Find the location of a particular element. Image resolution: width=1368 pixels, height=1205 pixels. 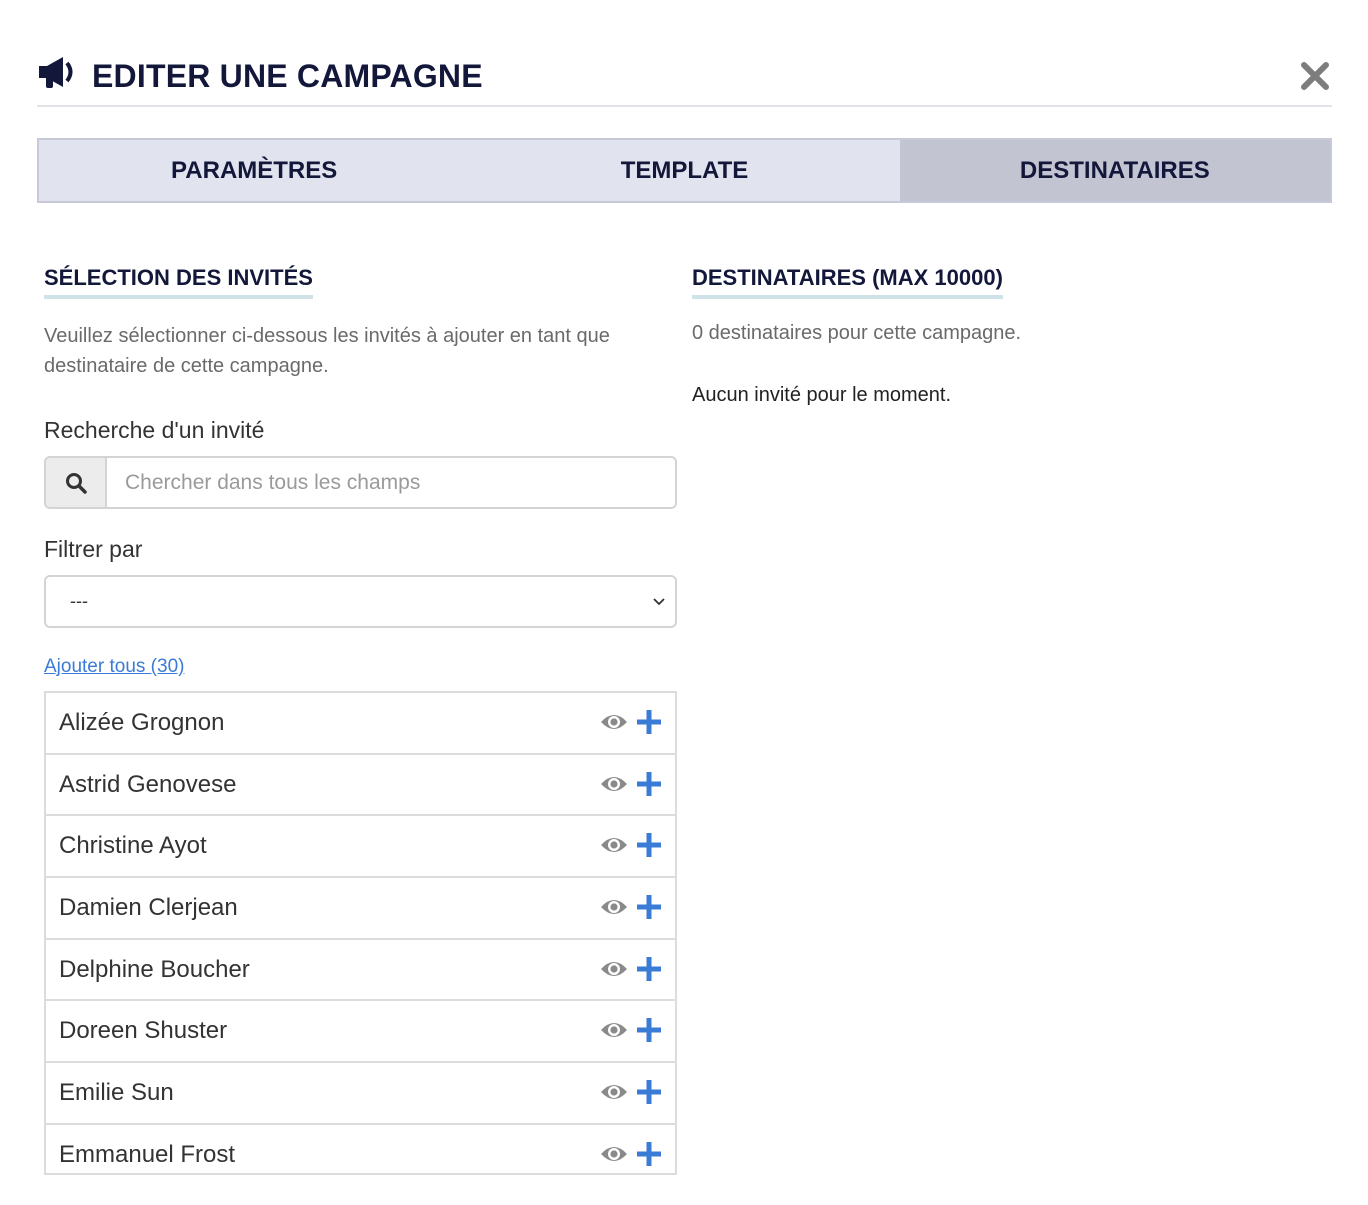

filter-label: Filtrer par is located at coordinates (93, 549).